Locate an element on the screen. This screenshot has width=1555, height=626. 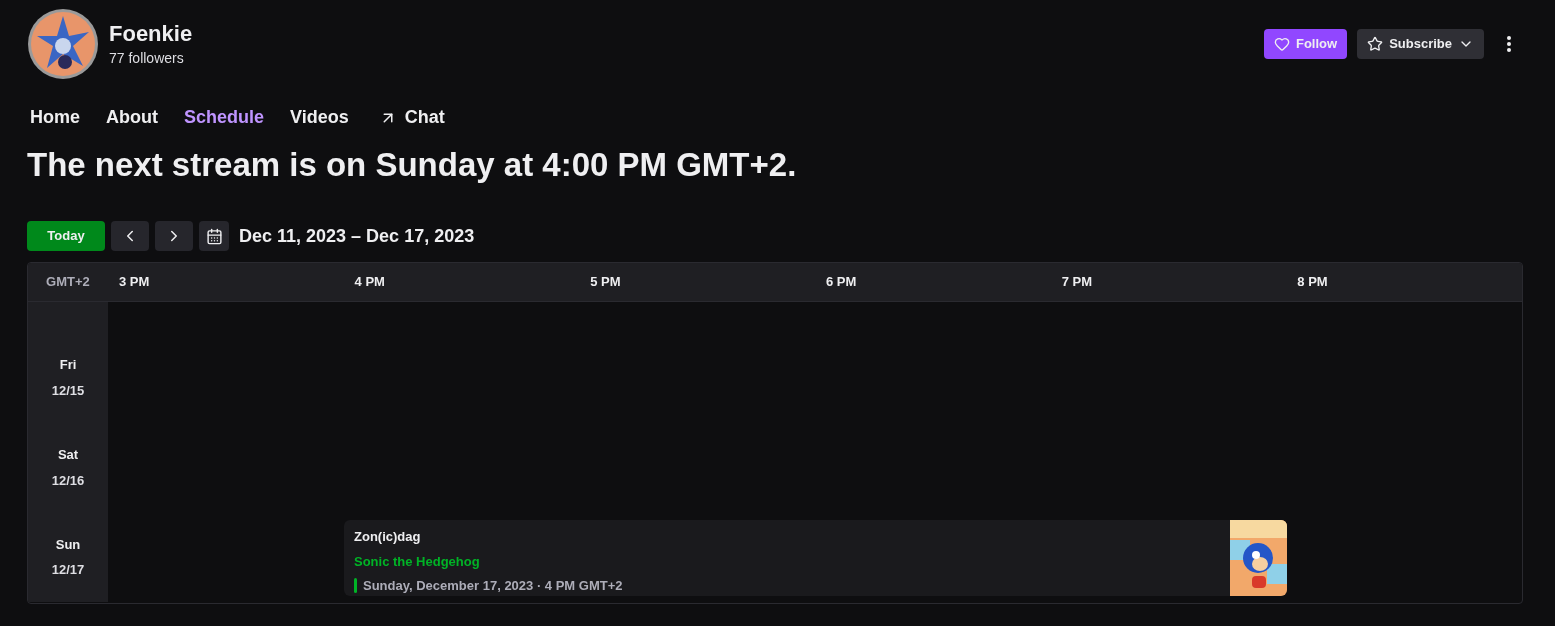
channel-name: Foenkie is located at coordinates (151, 33).